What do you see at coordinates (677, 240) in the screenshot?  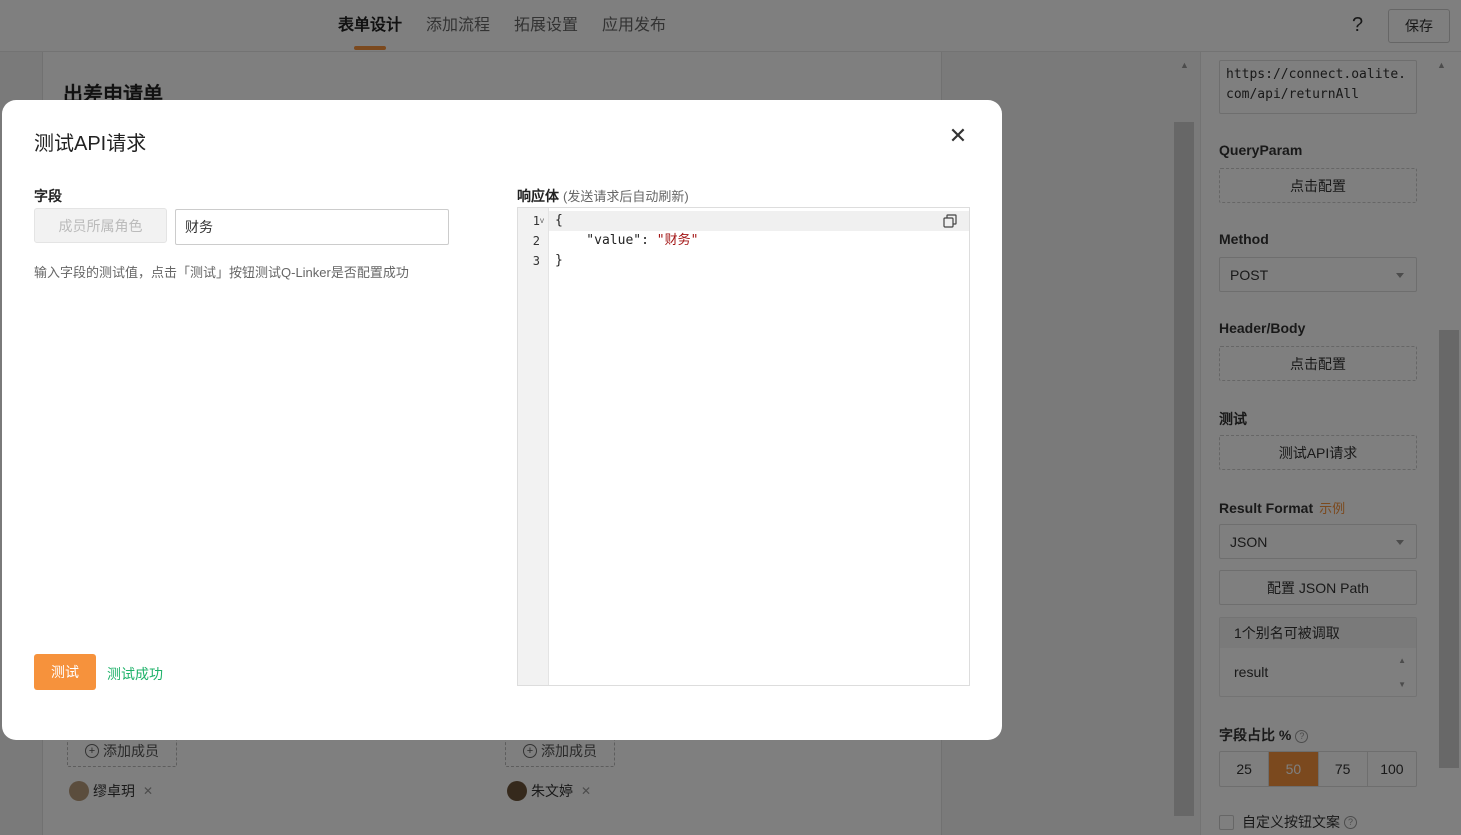 I see `json-string-value: "财务"` at bounding box center [677, 240].